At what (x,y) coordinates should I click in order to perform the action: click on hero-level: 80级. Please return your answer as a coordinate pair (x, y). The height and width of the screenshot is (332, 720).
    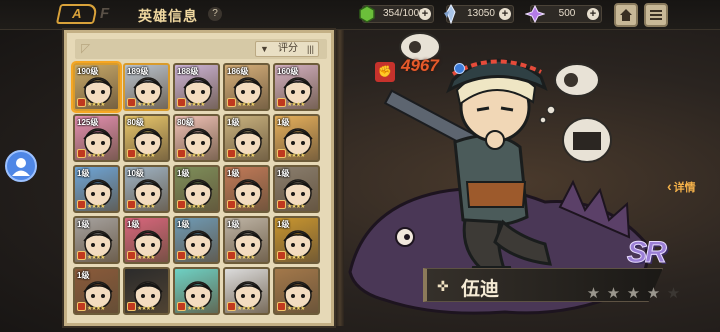
    Looking at the image, I should click on (135, 122).